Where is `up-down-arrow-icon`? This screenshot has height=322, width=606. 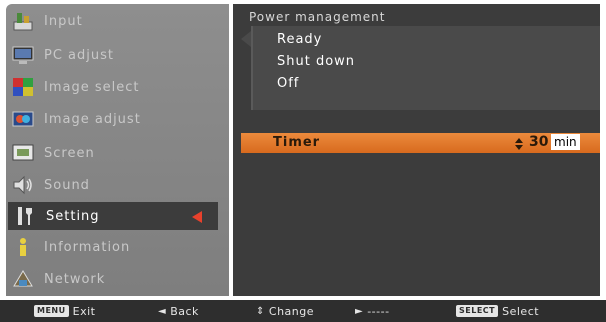
up-down-arrow-icon is located at coordinates (519, 143).